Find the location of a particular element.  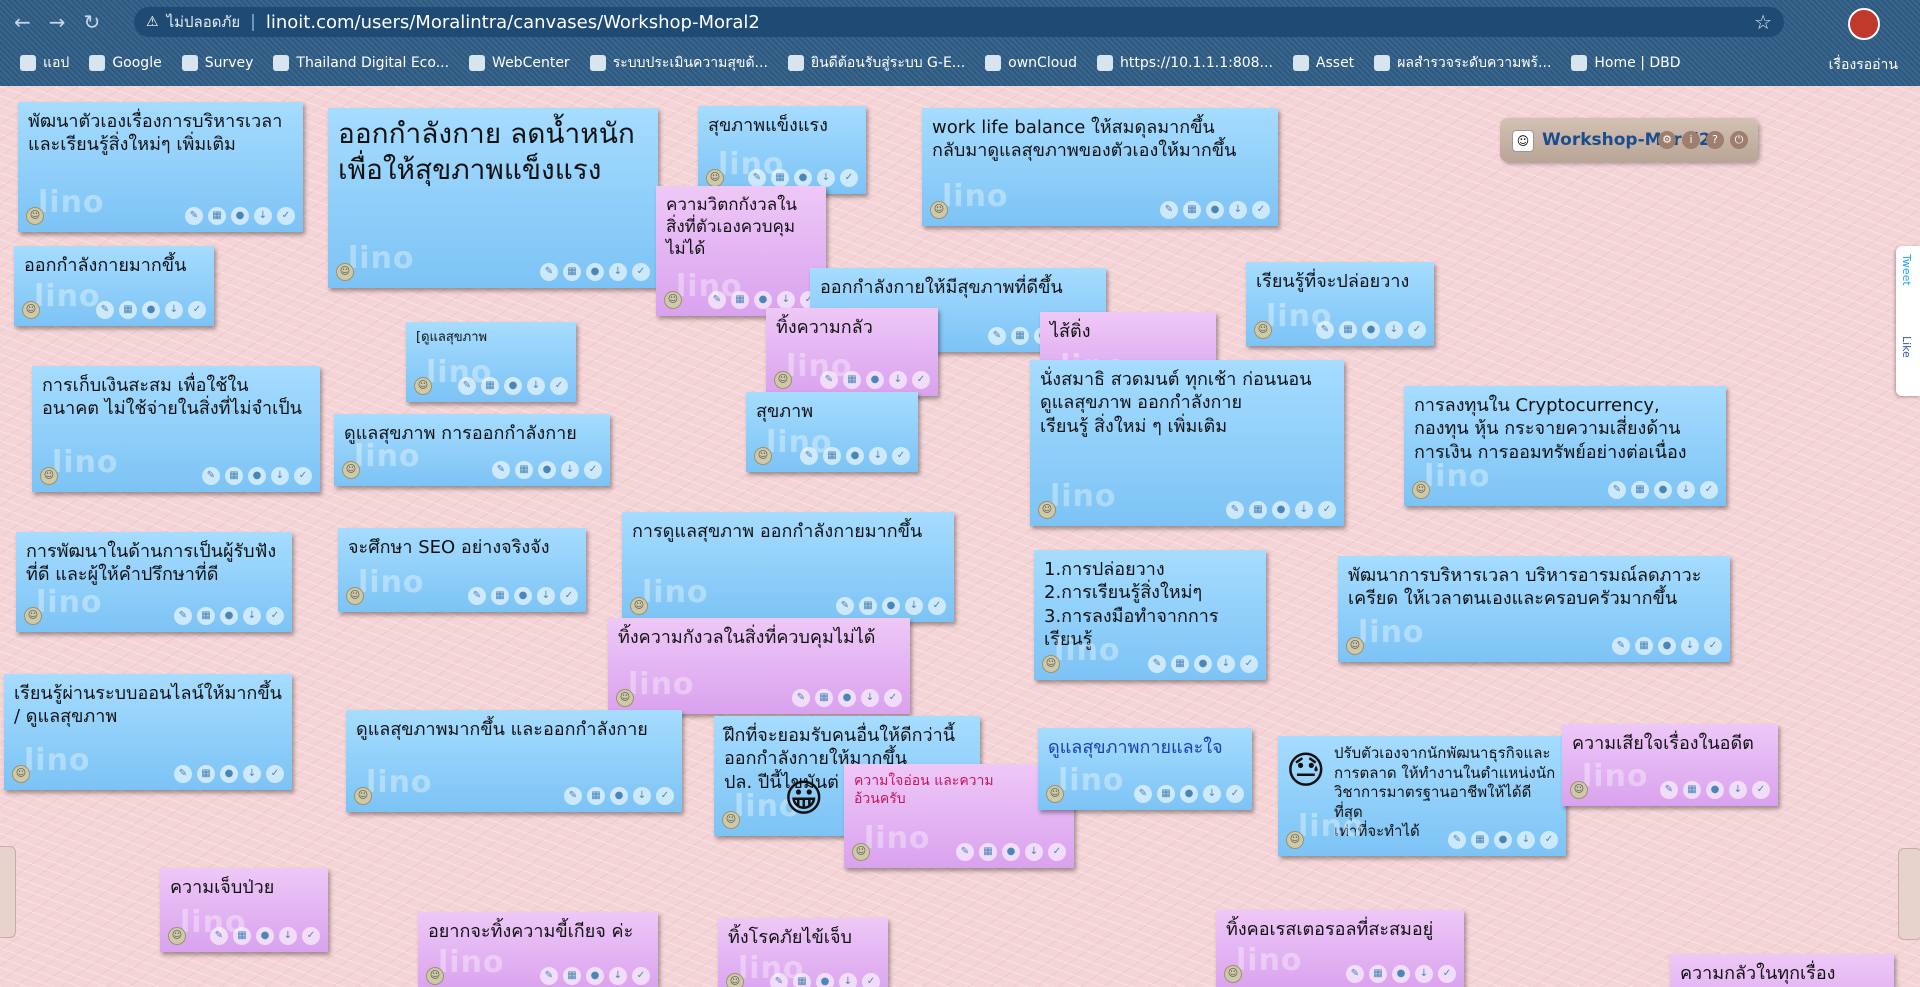

sticky-note: lino ความเจ็บป่วย ☺ ✎ ▦ ● ↓ ✓ is located at coordinates (244, 910).